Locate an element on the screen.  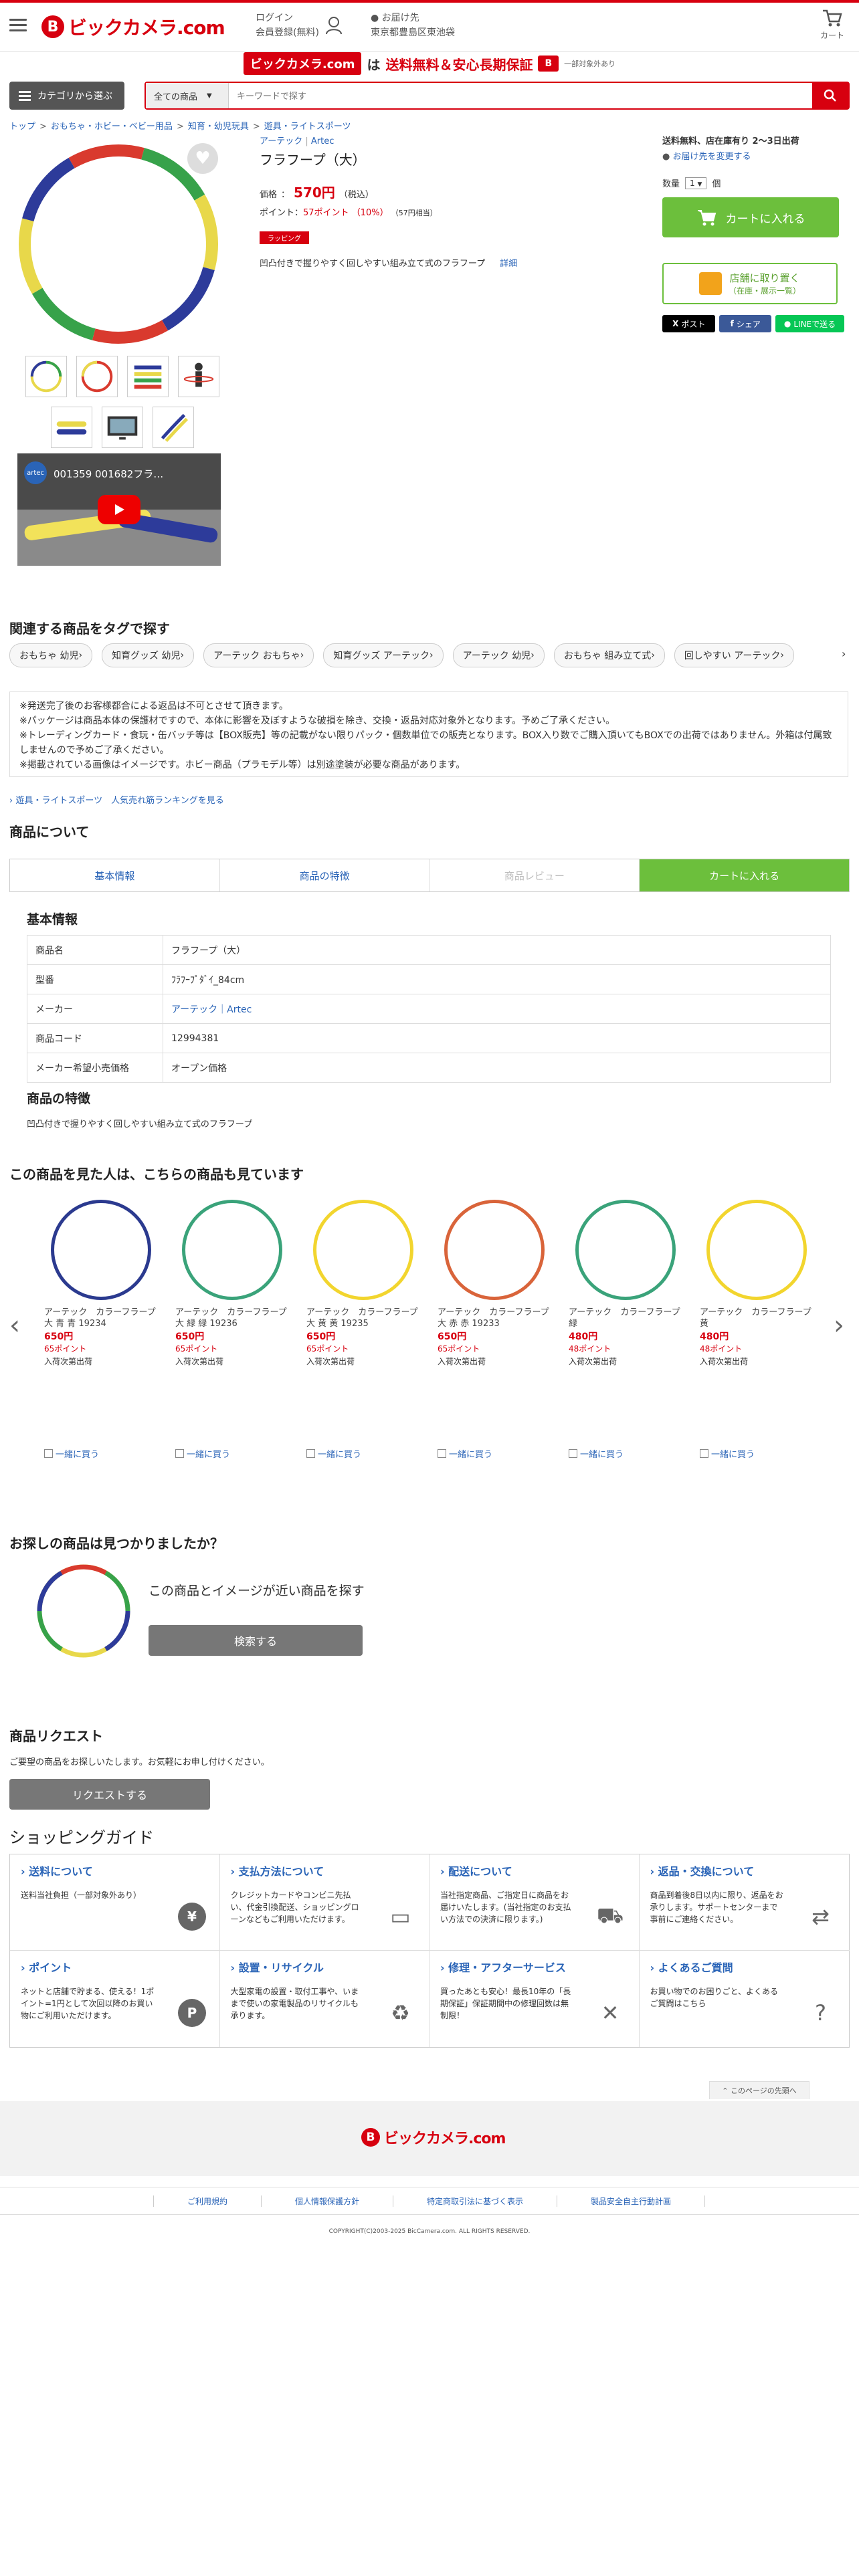
product-card-name: アーテック カラーフラープ緑 is located at coordinates (625, 1318).